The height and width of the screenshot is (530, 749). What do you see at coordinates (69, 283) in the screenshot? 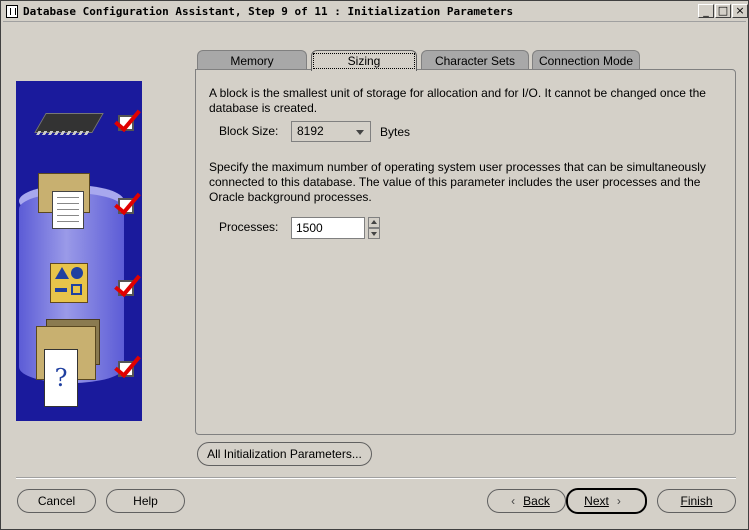
I see `shapes-icon` at bounding box center [69, 283].